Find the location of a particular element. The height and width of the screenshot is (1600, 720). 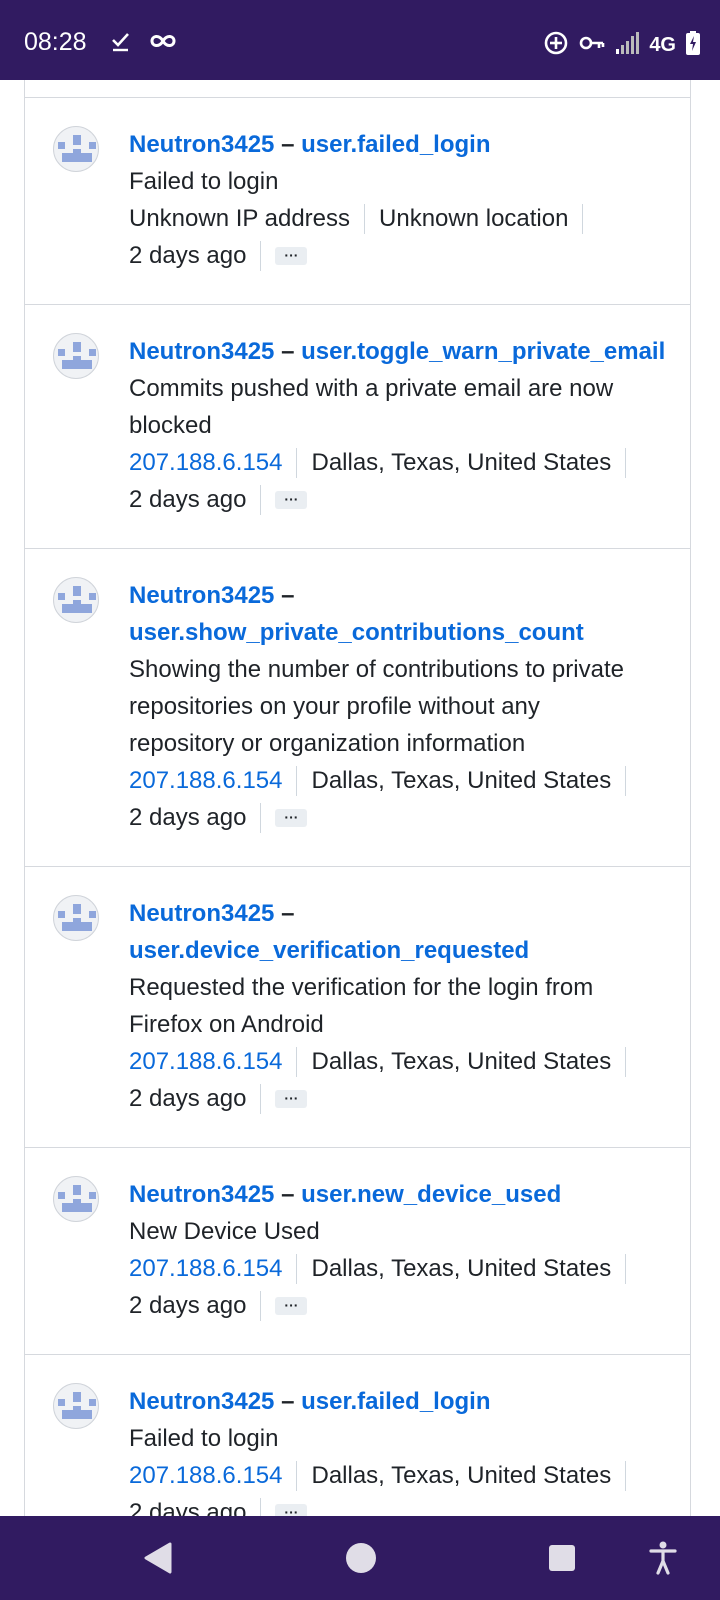

status-time: 08:28 is located at coordinates (55, 42).